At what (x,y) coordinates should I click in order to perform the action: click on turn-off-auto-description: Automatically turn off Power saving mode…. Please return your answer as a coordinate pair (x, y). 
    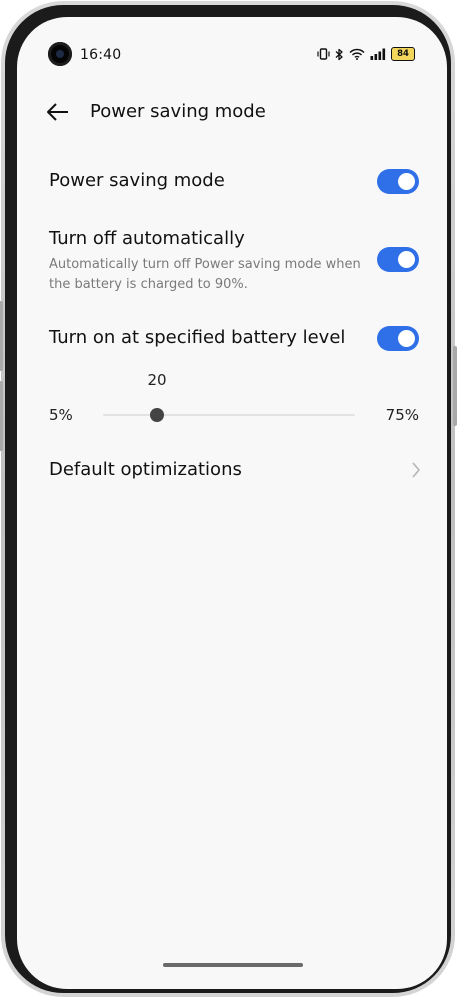
    Looking at the image, I should click on (205, 274).